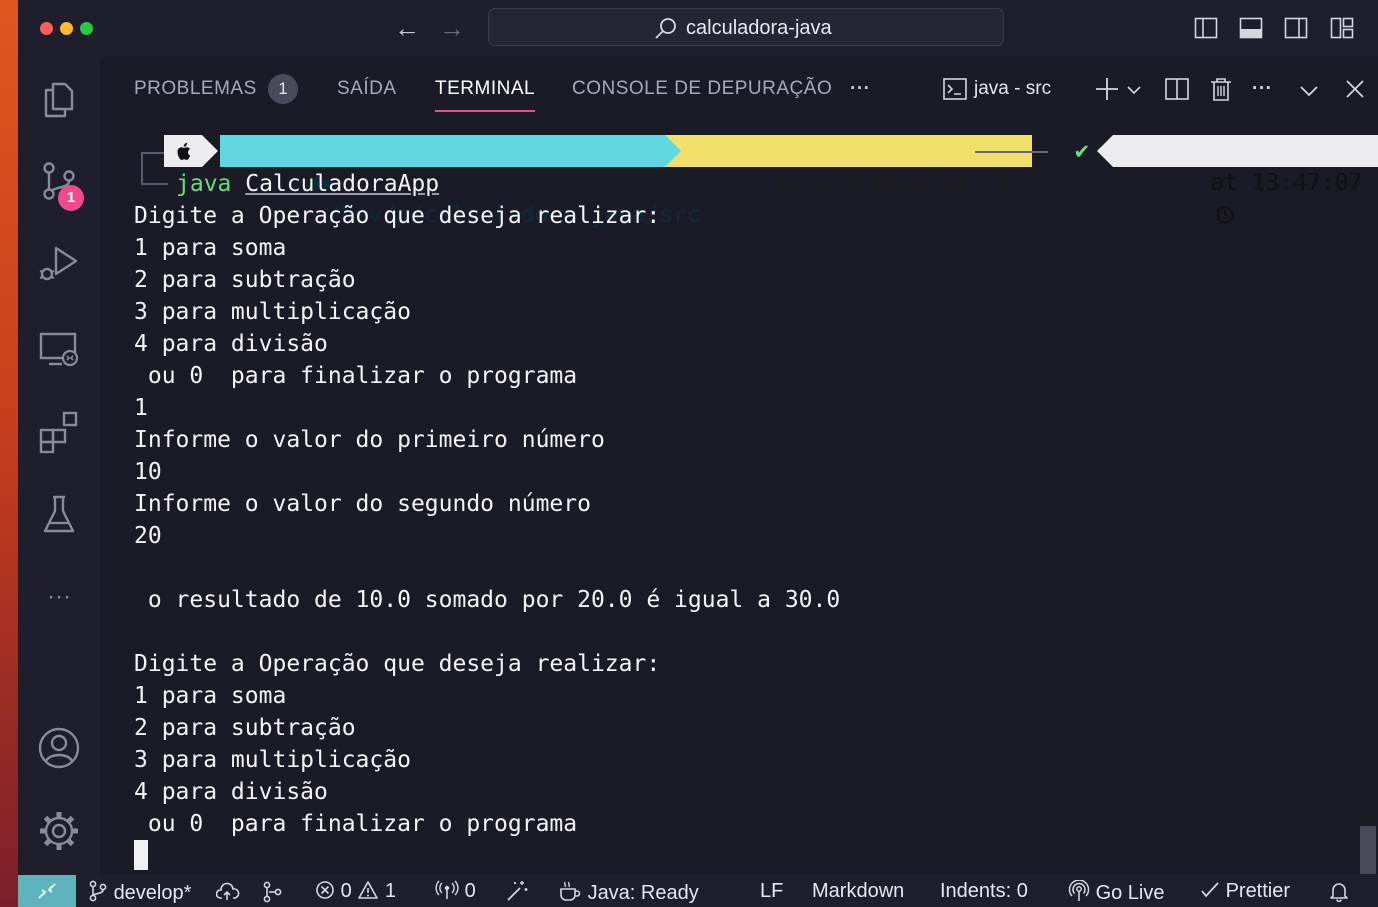 The width and height of the screenshot is (1378, 907). Describe the element at coordinates (86, 28) in the screenshot. I see `maximize-window-button` at that location.